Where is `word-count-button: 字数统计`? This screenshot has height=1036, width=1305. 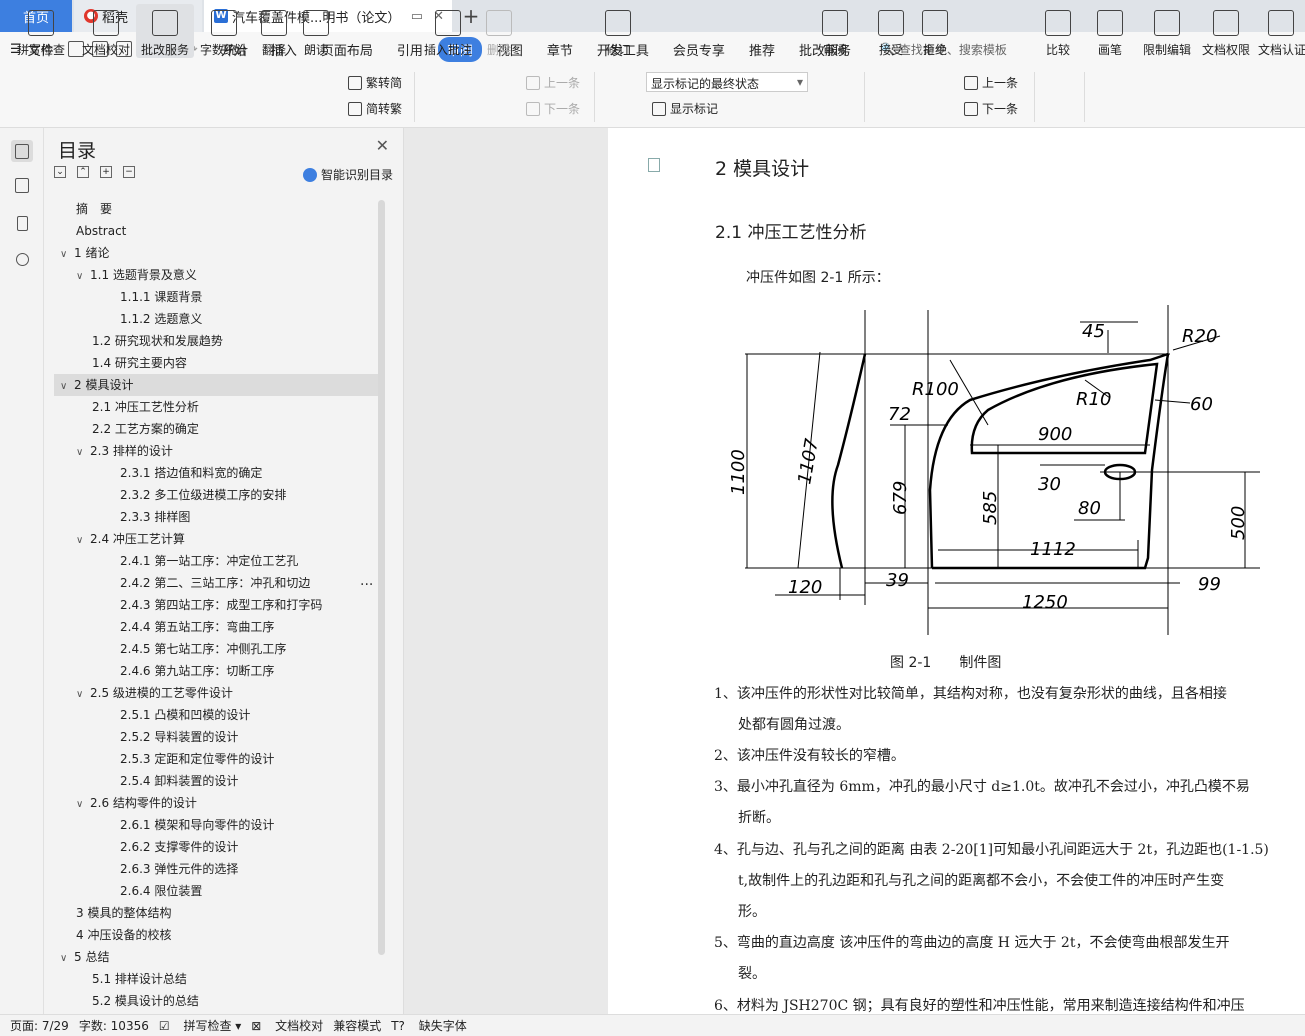 word-count-button: 字数统计 is located at coordinates (224, 31).